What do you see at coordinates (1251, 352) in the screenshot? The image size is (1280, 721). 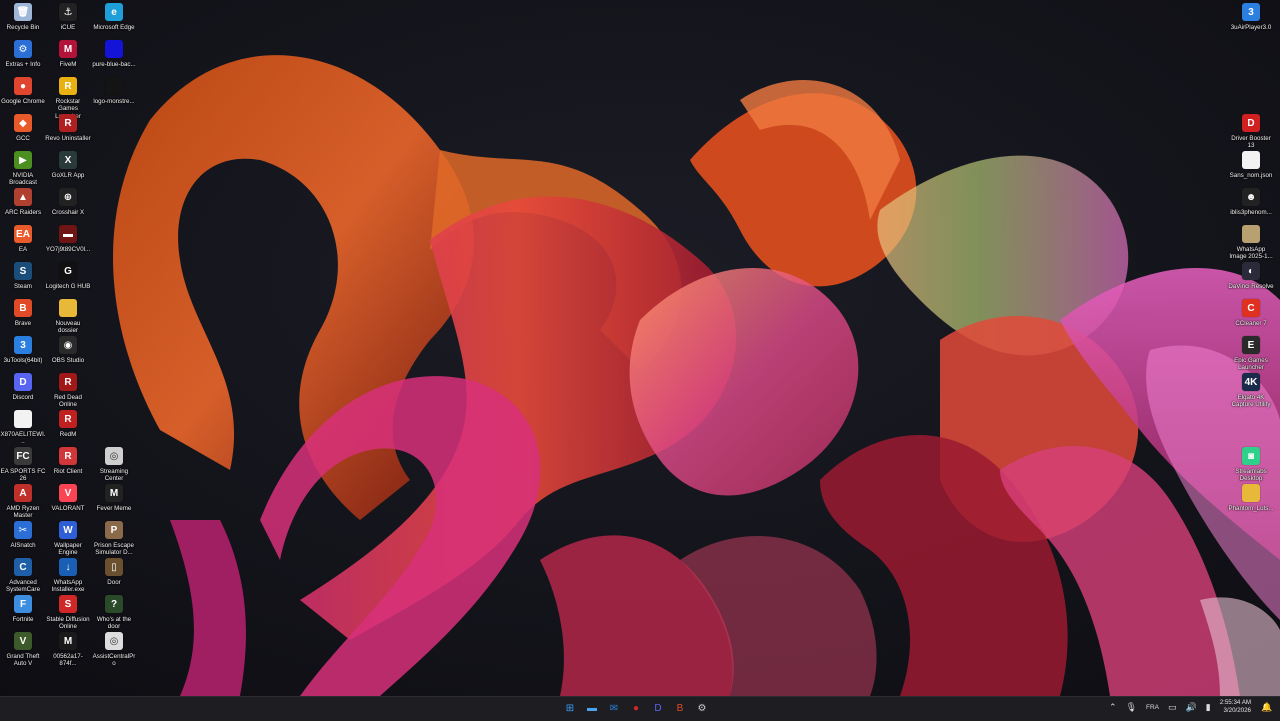 I see `desktop-icon: E Epic Games Launcher` at bounding box center [1251, 352].